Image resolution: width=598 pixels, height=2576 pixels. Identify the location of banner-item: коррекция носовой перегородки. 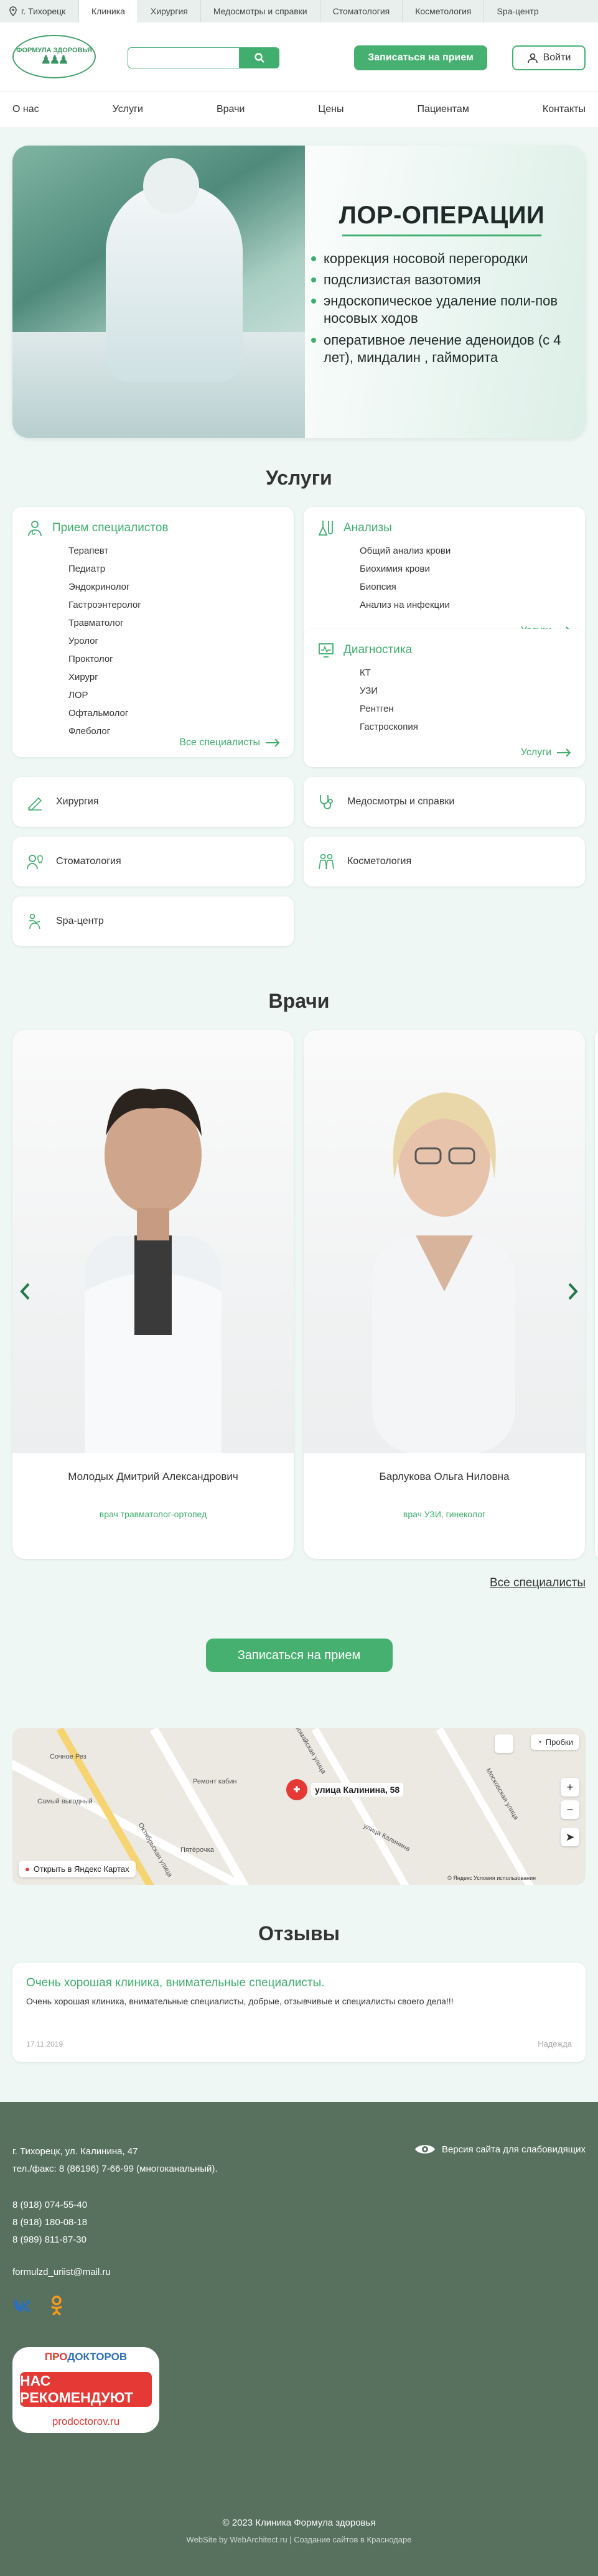
(441, 258).